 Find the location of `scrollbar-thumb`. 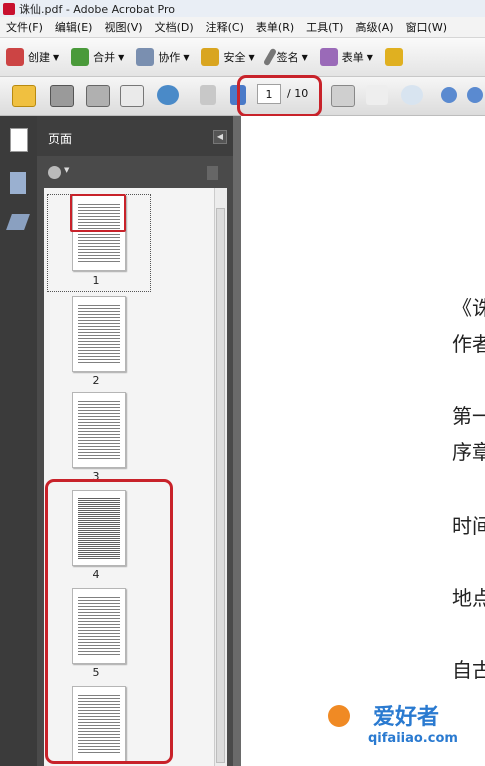

scrollbar-thumb is located at coordinates (220, 485).